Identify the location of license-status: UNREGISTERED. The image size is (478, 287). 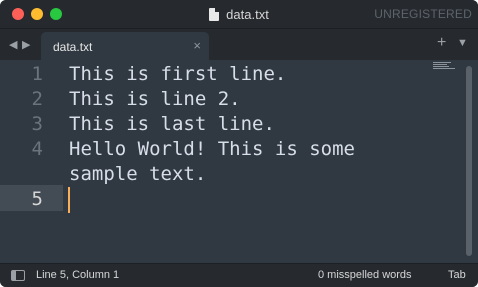
(423, 14).